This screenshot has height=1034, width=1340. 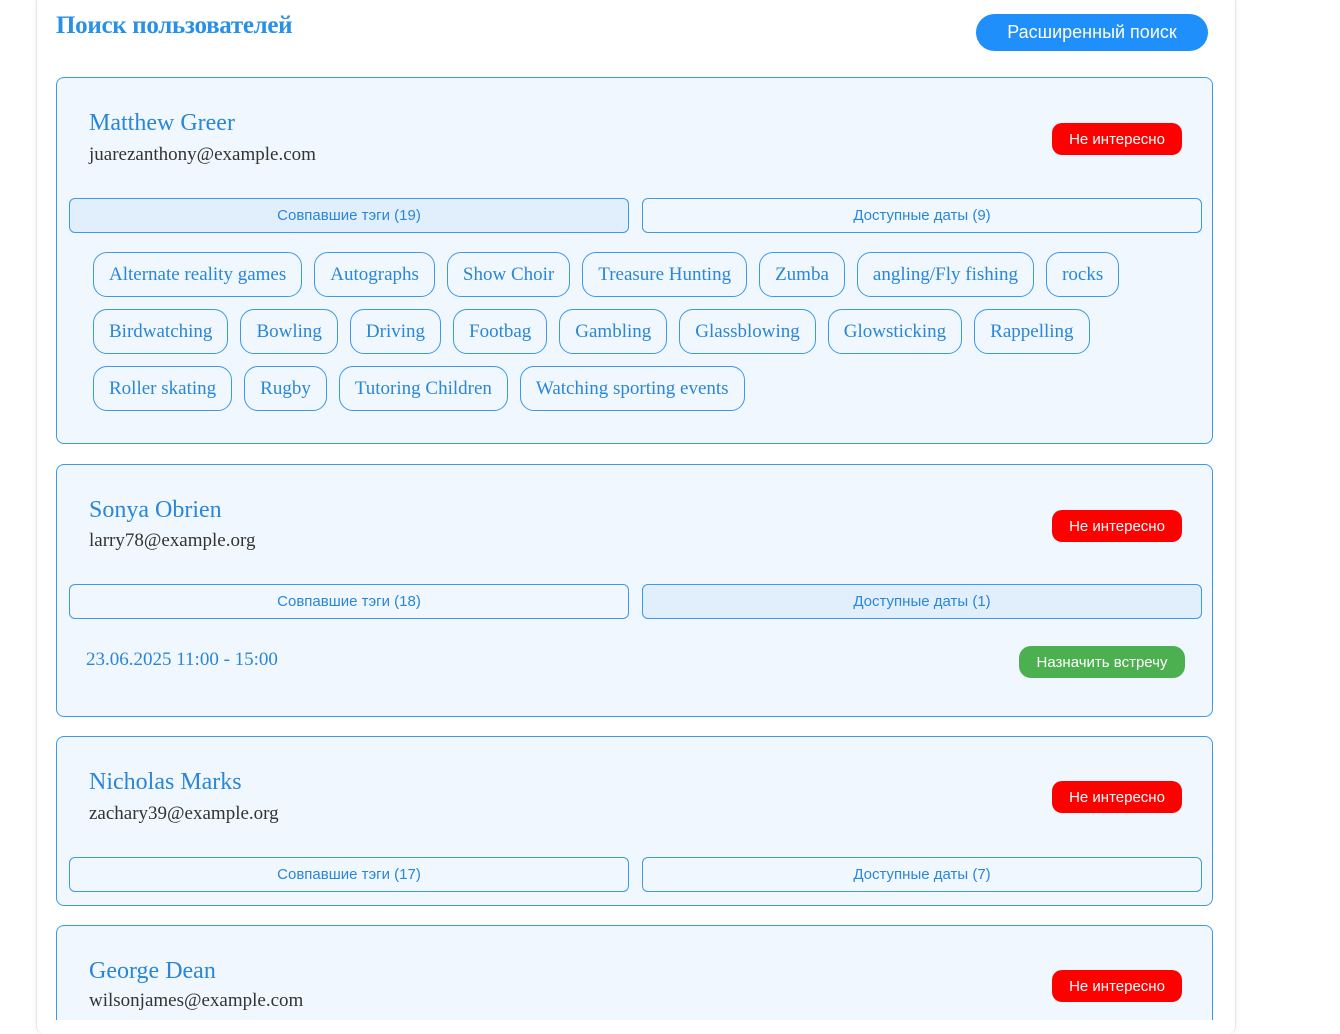 What do you see at coordinates (349, 215) in the screenshot?
I see `tab-matched-tags: Совпавшие тэги (19)` at bounding box center [349, 215].